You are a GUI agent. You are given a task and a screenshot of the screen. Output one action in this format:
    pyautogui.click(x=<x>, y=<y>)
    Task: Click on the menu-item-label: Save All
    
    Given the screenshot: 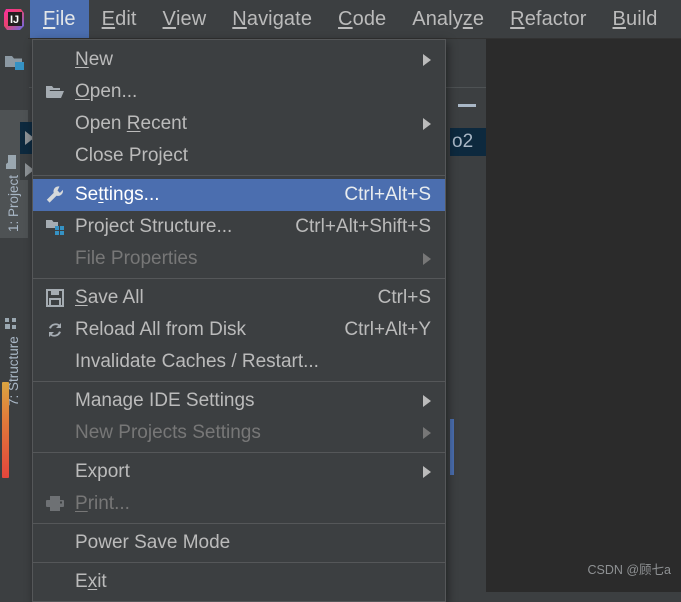 What is the action you would take?
    pyautogui.click(x=109, y=297)
    